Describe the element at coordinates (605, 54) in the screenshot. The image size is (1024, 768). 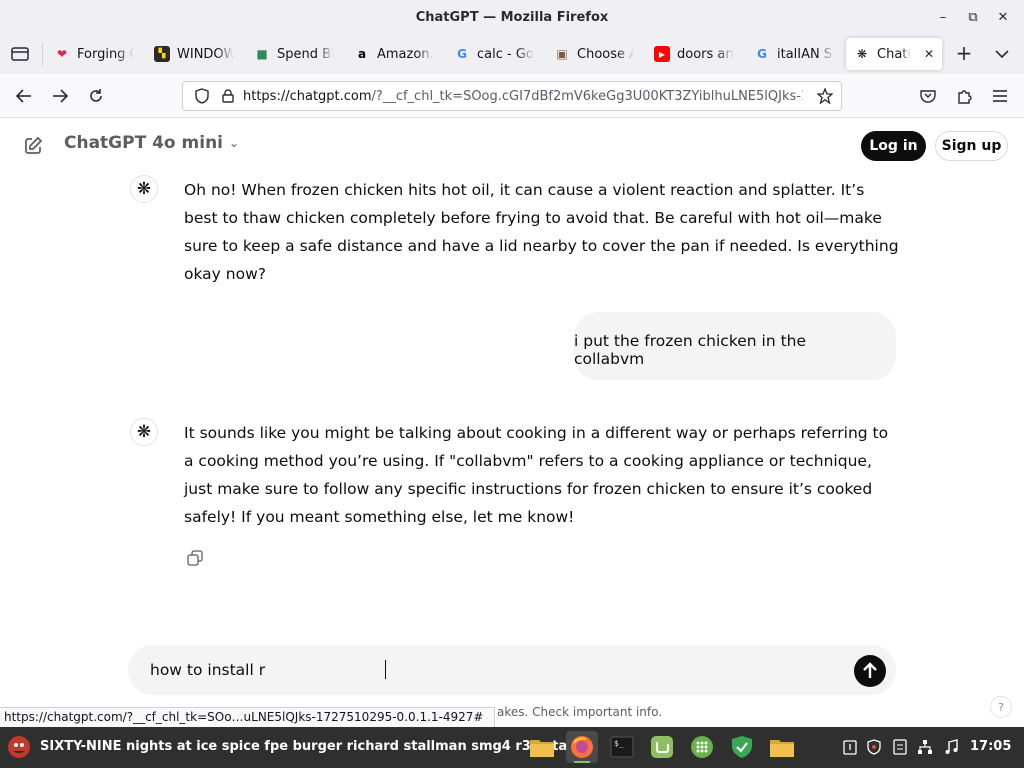
I see `tab-label: Choose A` at that location.